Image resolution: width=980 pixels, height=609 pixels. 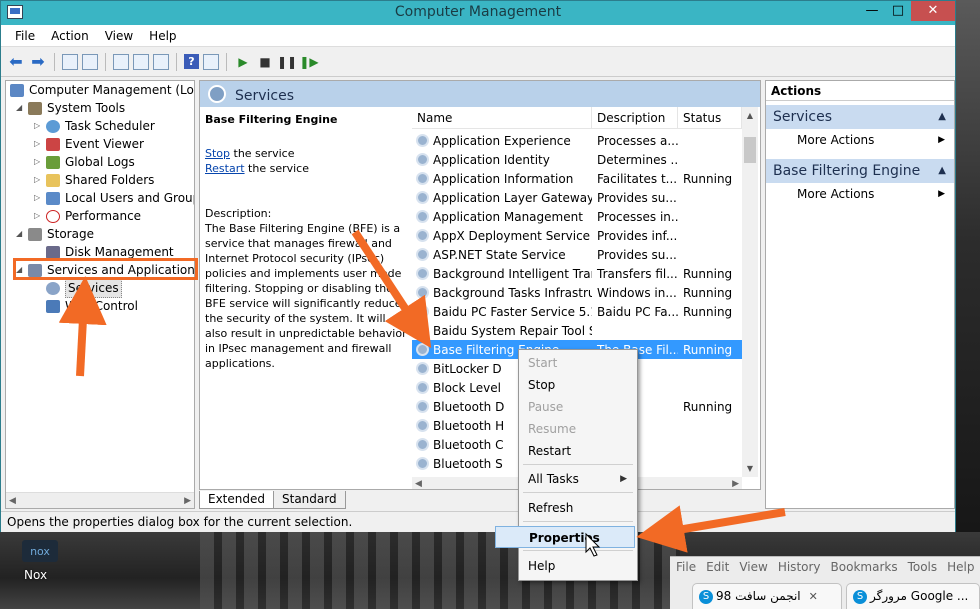 I want to click on actions-section-base-filtering-engine: Base Filtering Engine ▲, so click(x=860, y=171).